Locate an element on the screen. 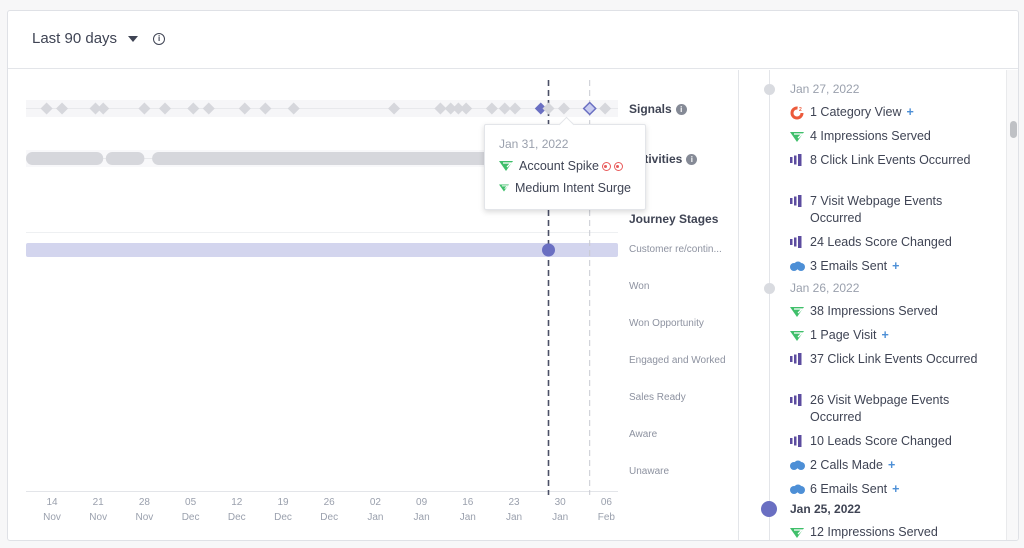 The width and height of the screenshot is (1024, 548). feed-scrollbar is located at coordinates (1012, 305).